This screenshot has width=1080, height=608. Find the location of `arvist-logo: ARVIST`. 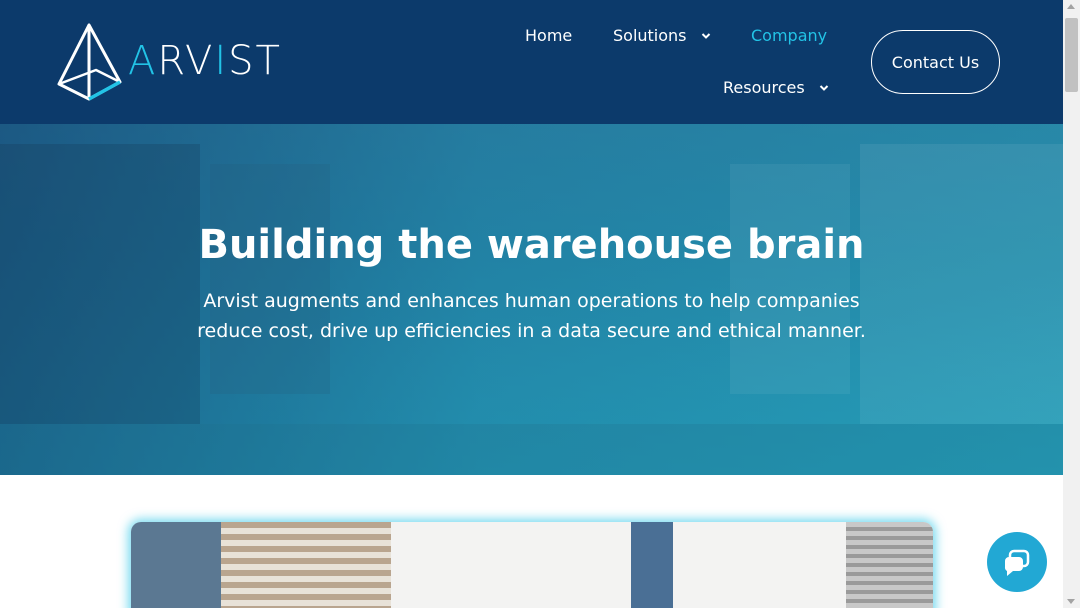

arvist-logo: ARVIST is located at coordinates (168, 62).